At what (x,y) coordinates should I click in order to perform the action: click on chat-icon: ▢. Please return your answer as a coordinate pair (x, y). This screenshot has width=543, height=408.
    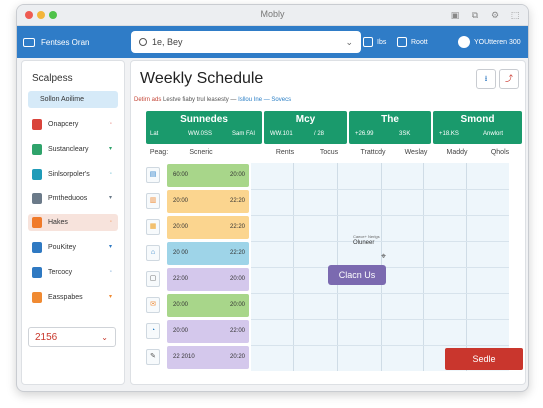
    Looking at the image, I should click on (153, 279).